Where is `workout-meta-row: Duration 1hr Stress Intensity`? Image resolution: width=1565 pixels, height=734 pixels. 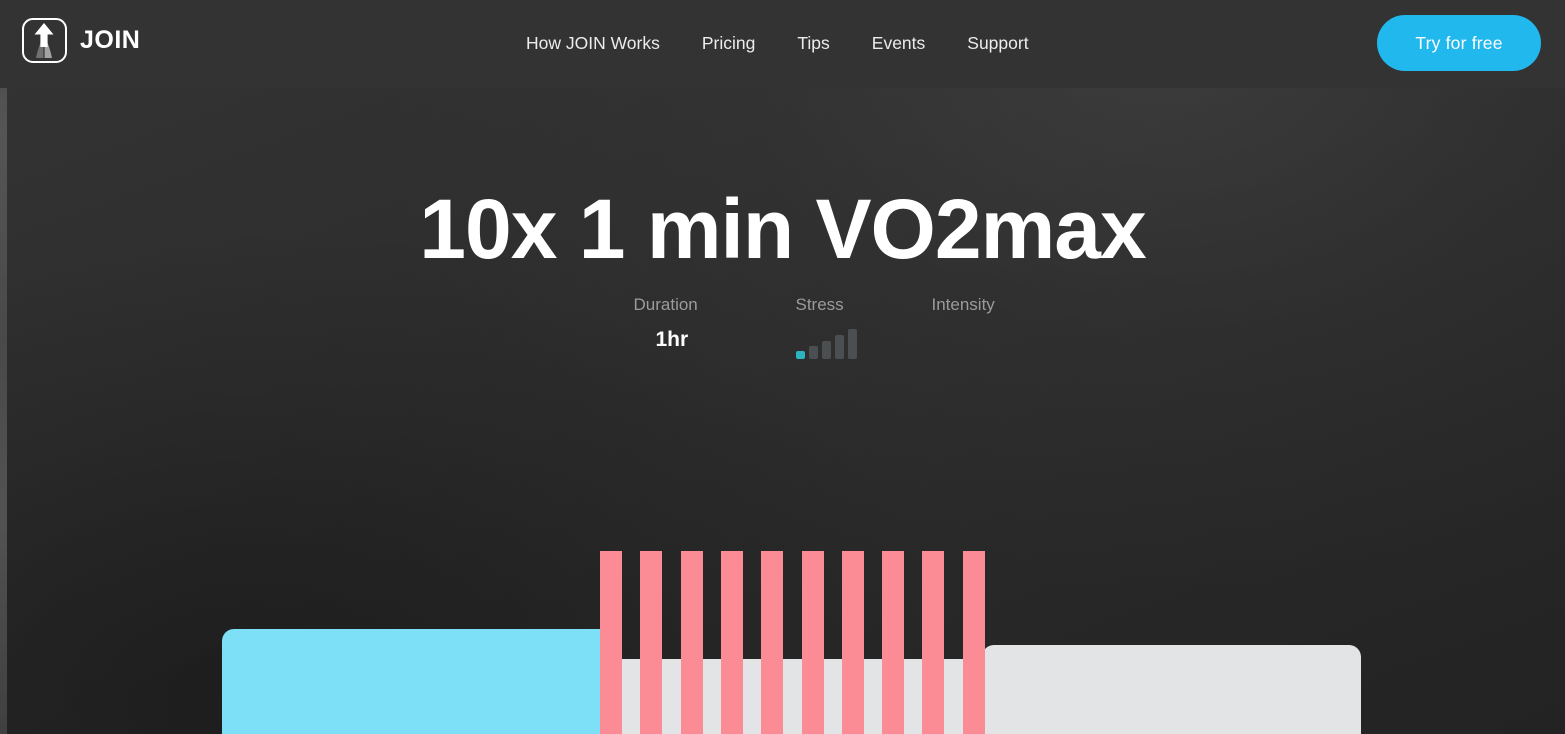
workout-meta-row: Duration 1hr Stress Intensity is located at coordinates (782, 327).